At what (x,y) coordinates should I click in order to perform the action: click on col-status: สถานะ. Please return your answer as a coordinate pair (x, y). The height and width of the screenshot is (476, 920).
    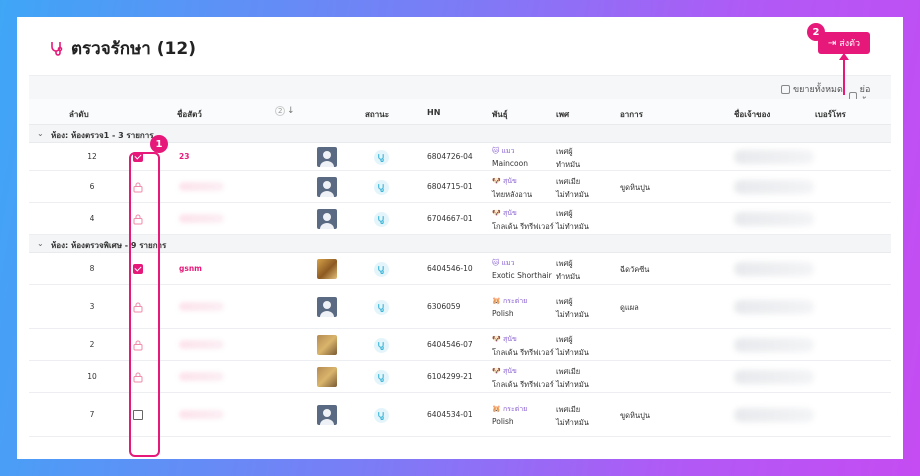
    Looking at the image, I should click on (377, 114).